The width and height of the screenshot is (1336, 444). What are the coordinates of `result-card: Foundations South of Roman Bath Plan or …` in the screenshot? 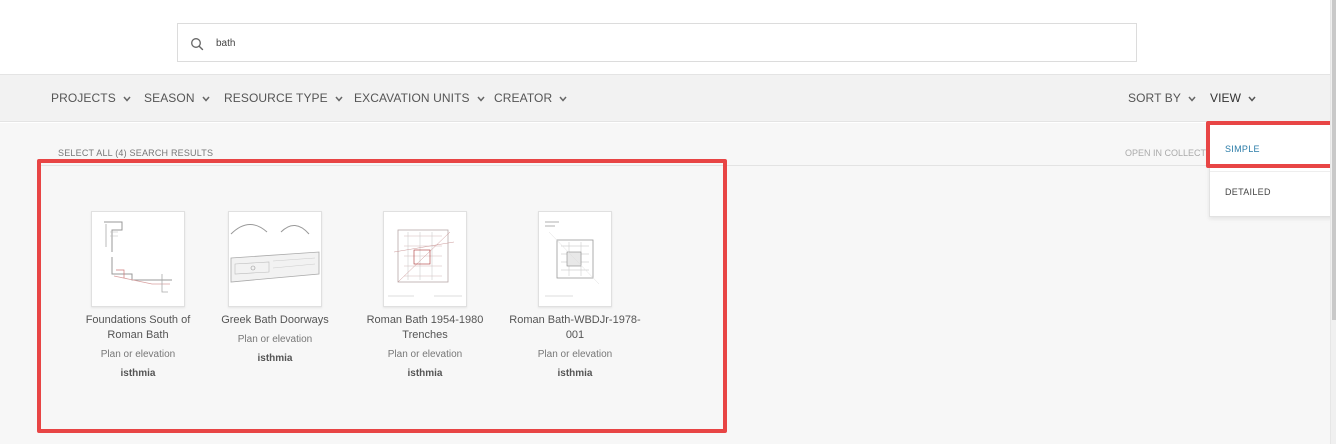 It's located at (138, 295).